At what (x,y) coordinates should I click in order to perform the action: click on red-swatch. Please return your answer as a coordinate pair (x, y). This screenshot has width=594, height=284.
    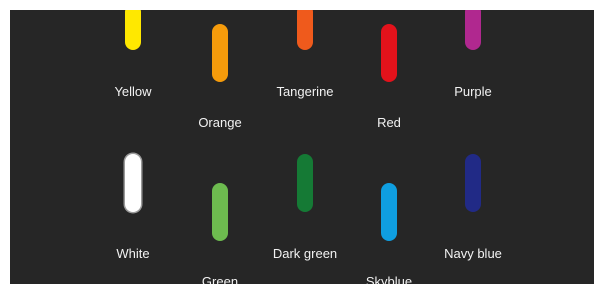
    Looking at the image, I should click on (389, 53).